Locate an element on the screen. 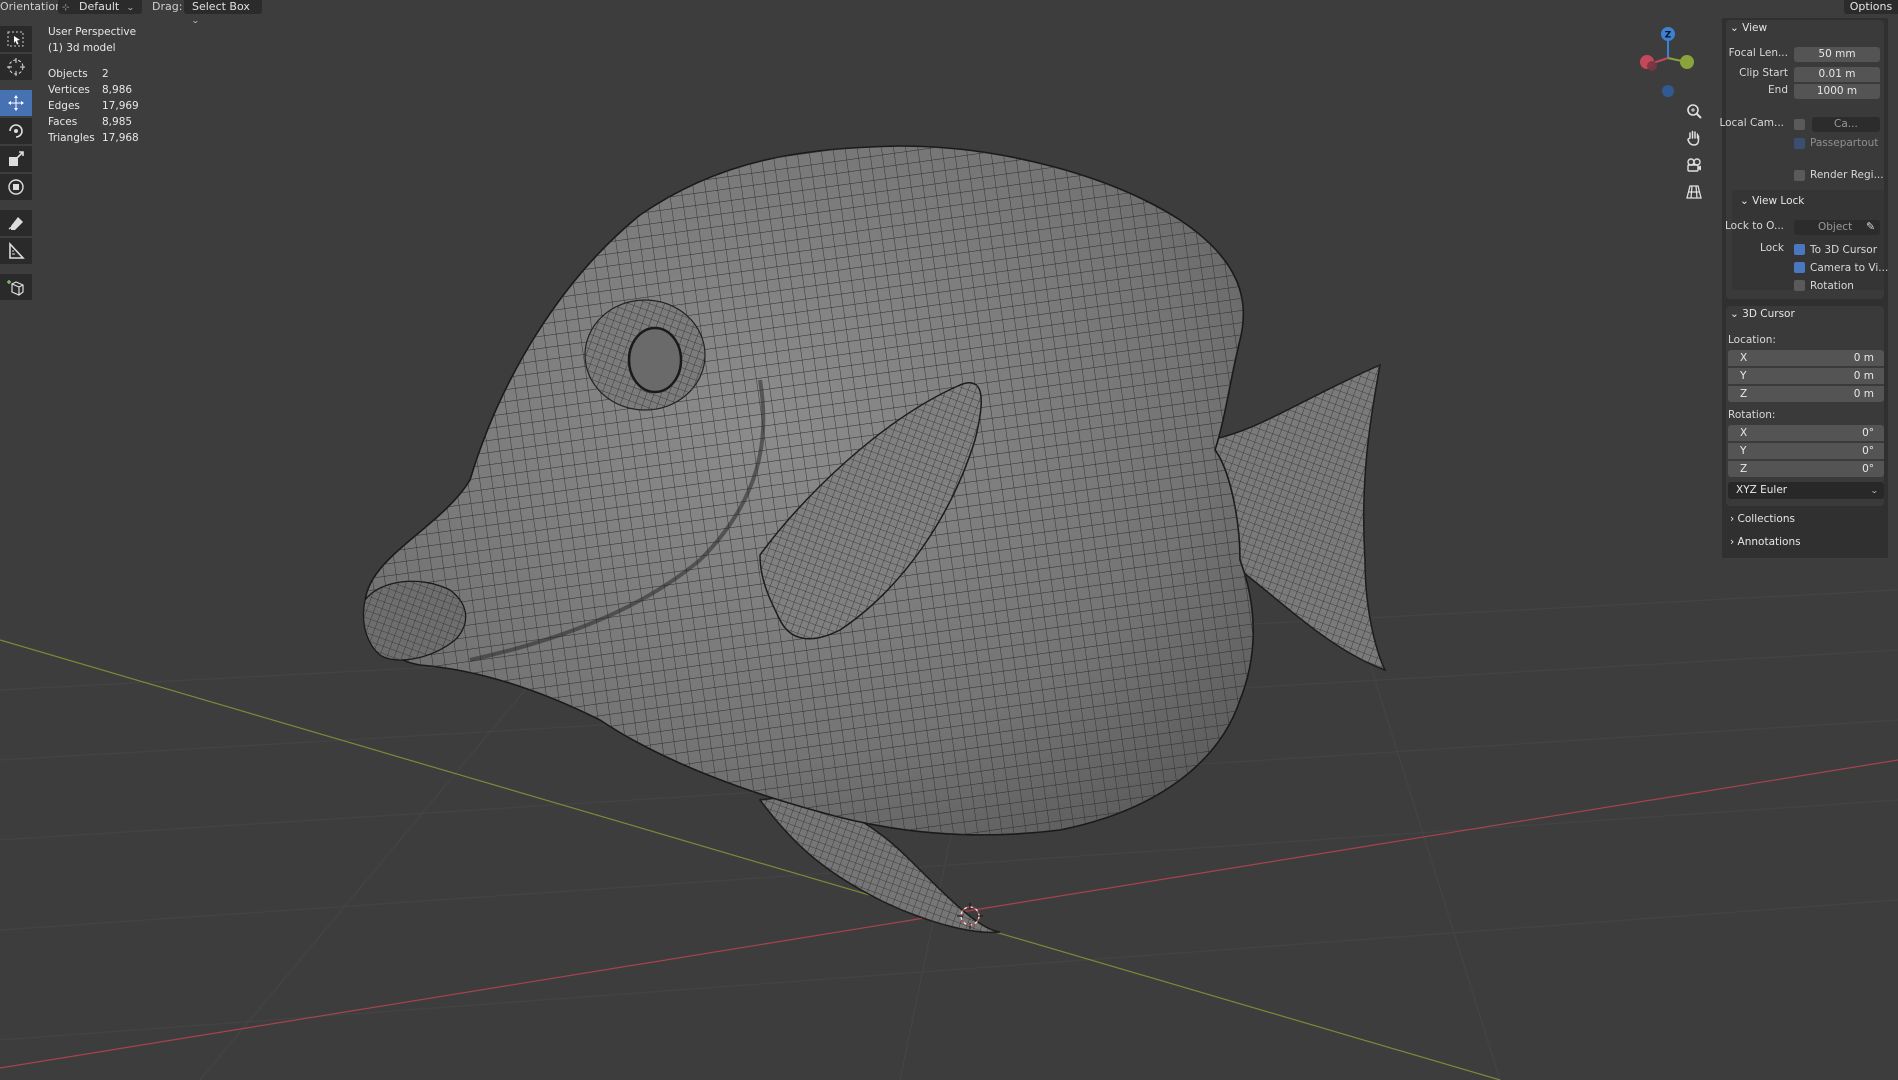 This screenshot has width=1898, height=1080. location-label: Location: is located at coordinates (1752, 340).